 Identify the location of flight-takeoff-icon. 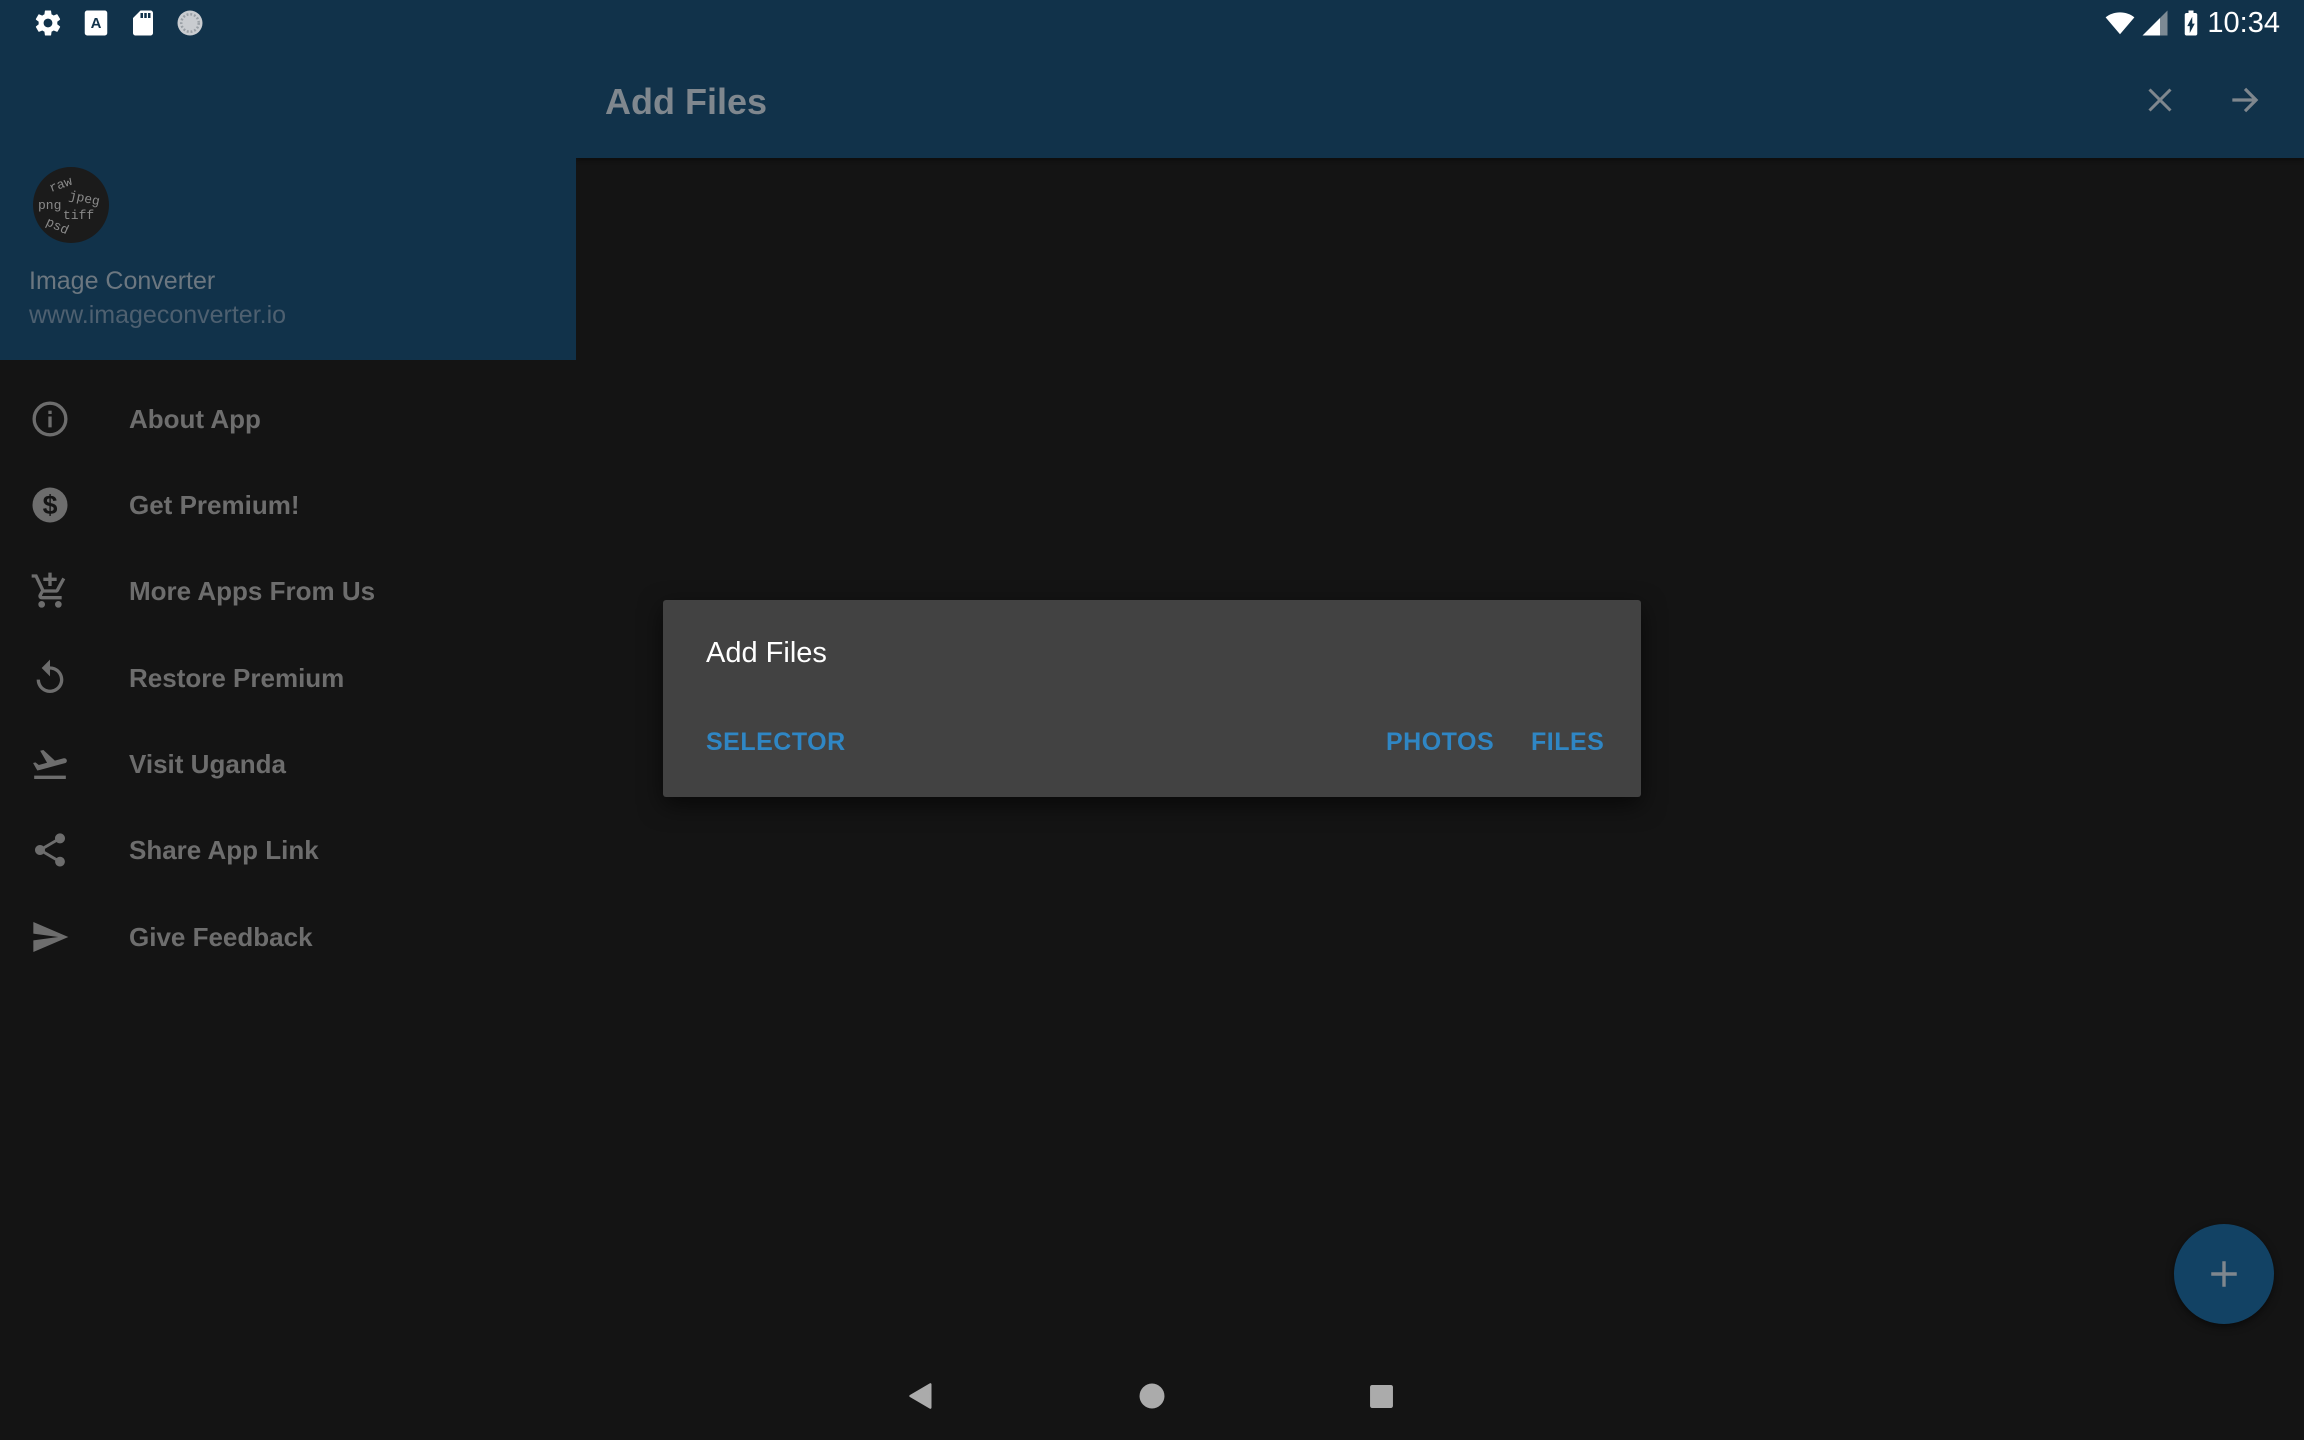
(50, 764).